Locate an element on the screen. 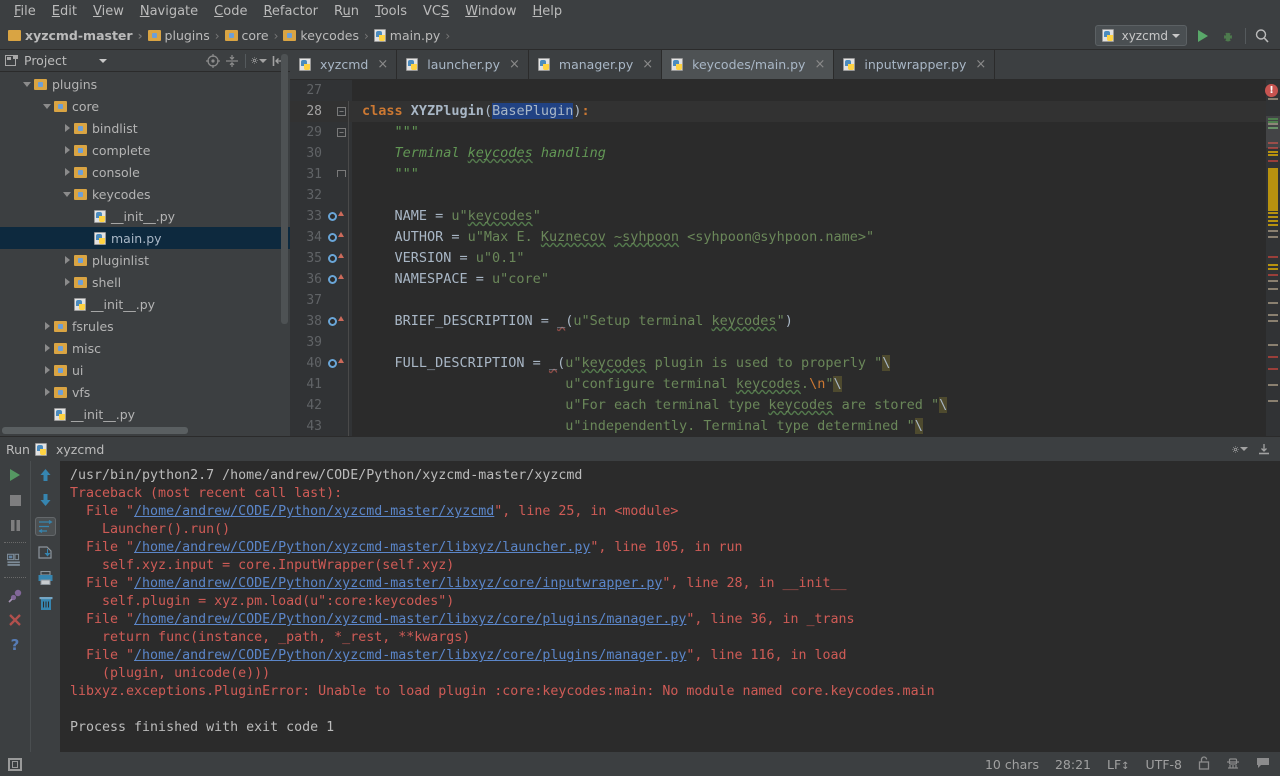  breadcrumb-item-keycodes: keycodes › is located at coordinates (328, 35).